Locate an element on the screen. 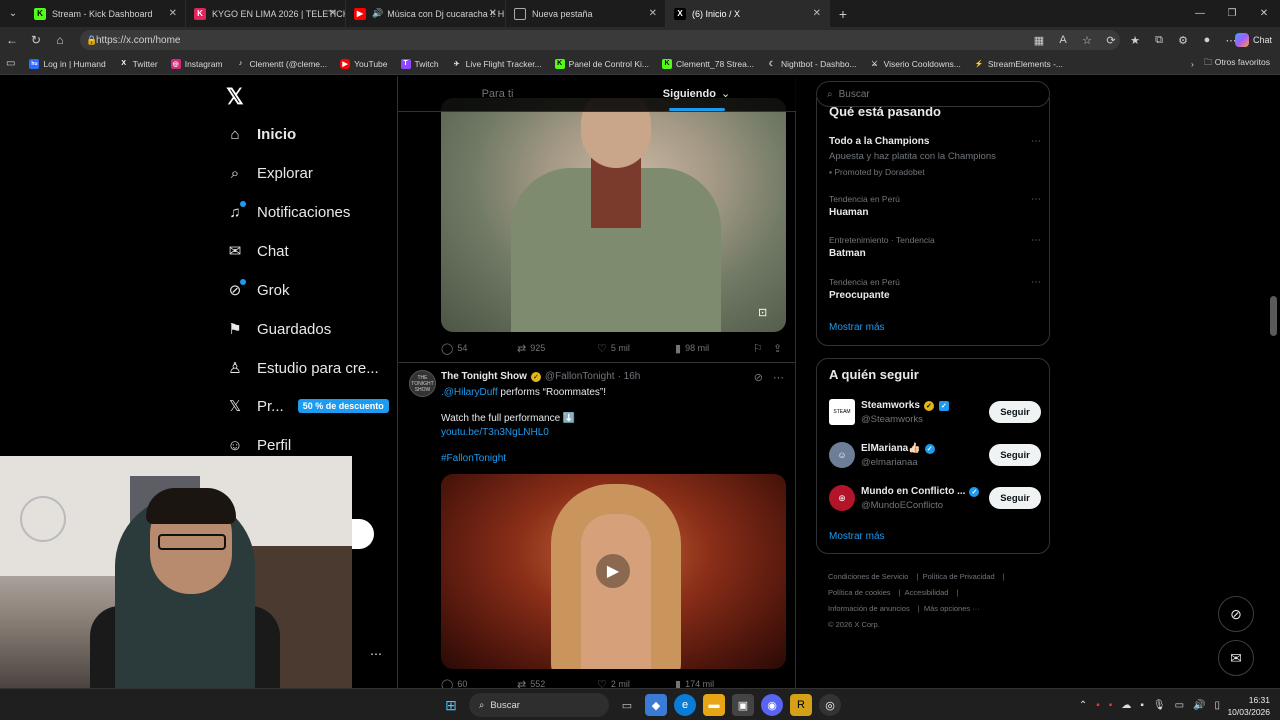 This screenshot has height=720, width=1280. reply-button: ◯ 54 is located at coordinates (454, 348).